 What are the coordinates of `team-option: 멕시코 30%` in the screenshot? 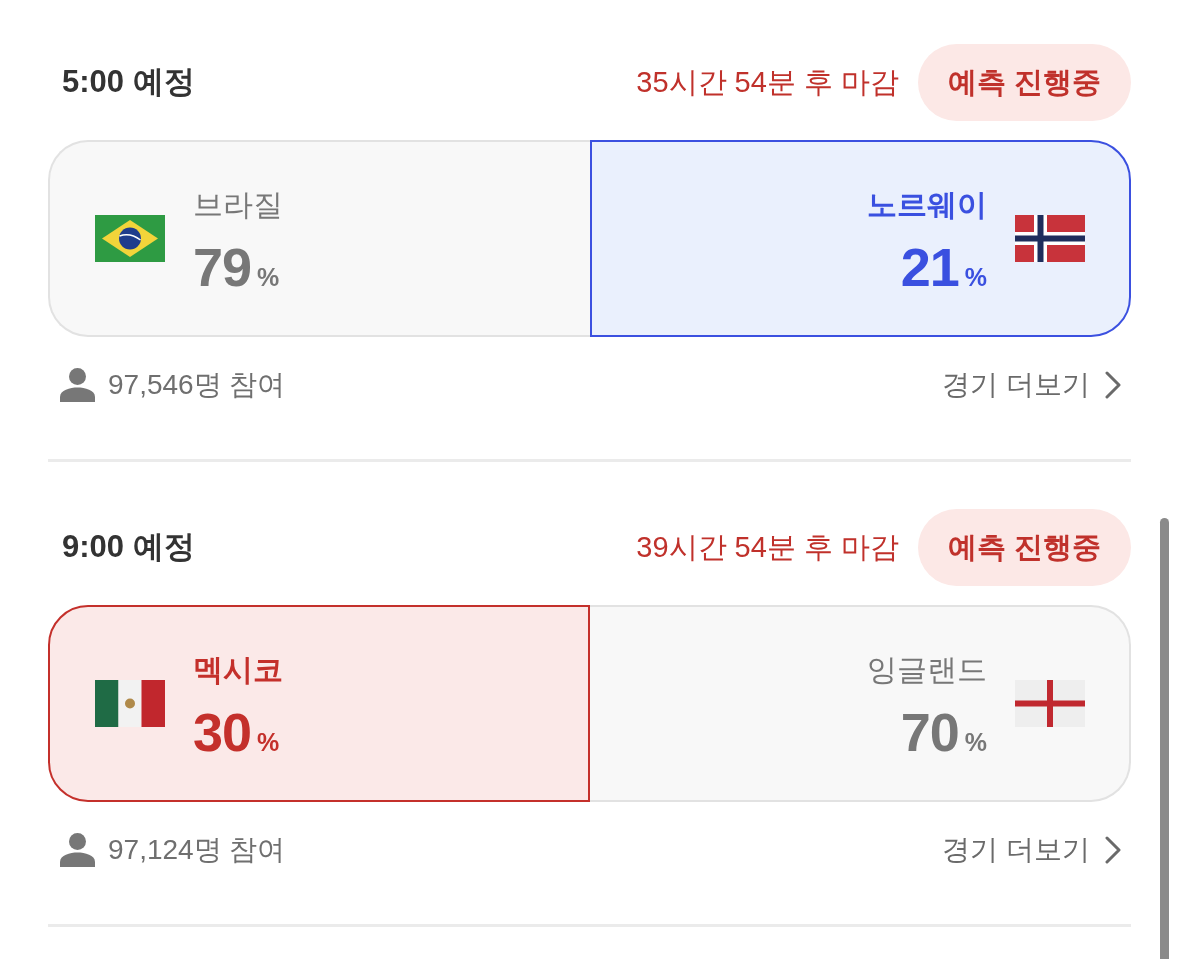 It's located at (319, 703).